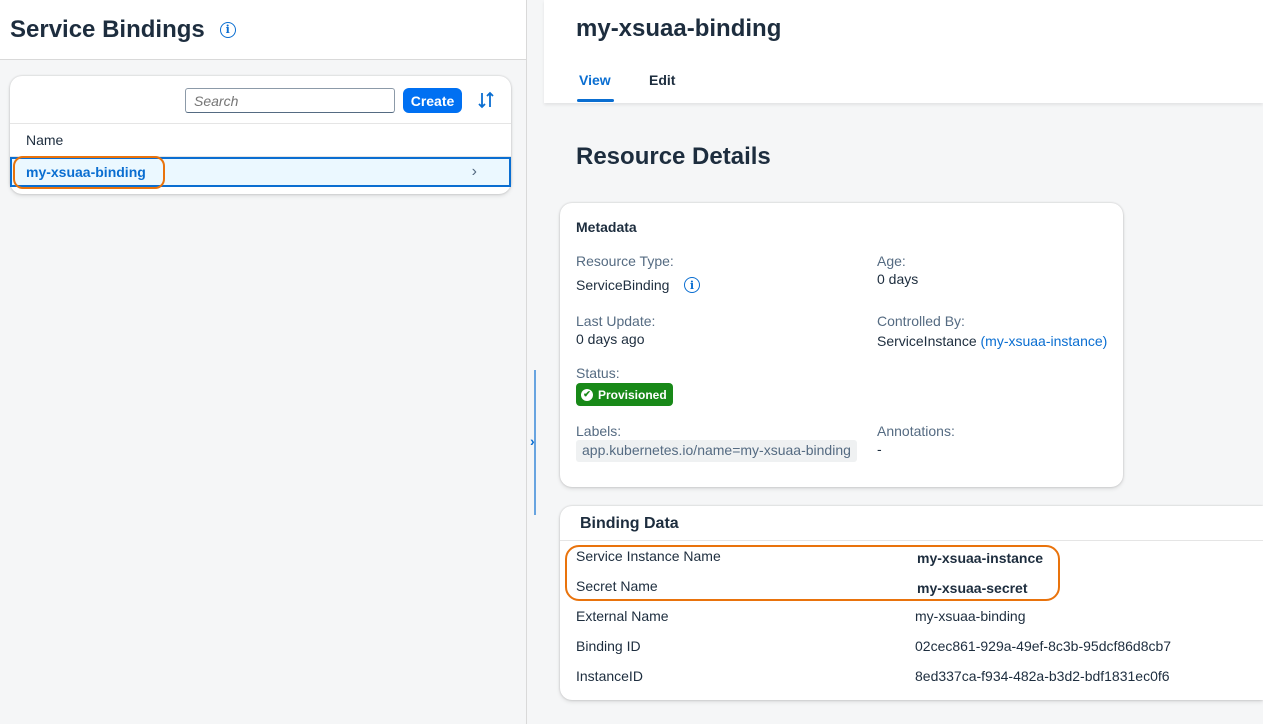 The width and height of the screenshot is (1263, 724). What do you see at coordinates (260, 172) in the screenshot?
I see `list-item: my-xsuaa-binding ›` at bounding box center [260, 172].